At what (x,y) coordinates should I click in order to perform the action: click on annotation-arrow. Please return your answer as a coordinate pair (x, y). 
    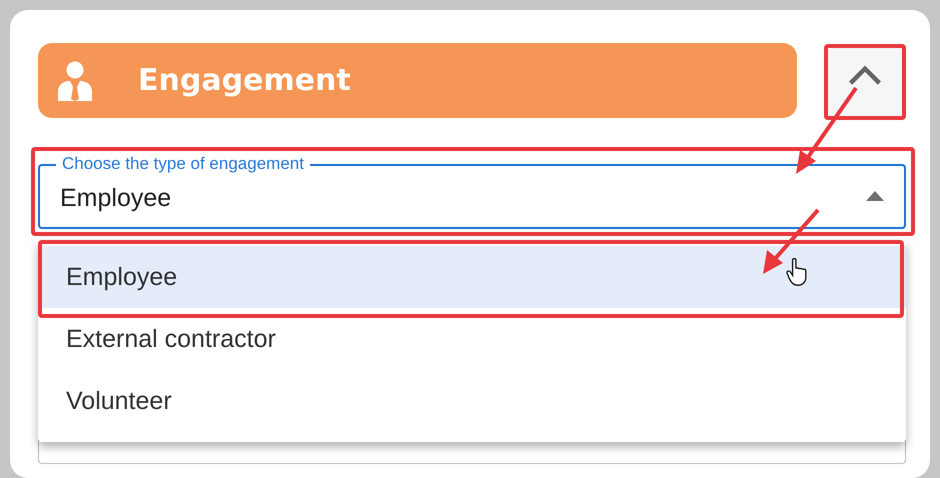
    Looking at the image, I should click on (791, 241).